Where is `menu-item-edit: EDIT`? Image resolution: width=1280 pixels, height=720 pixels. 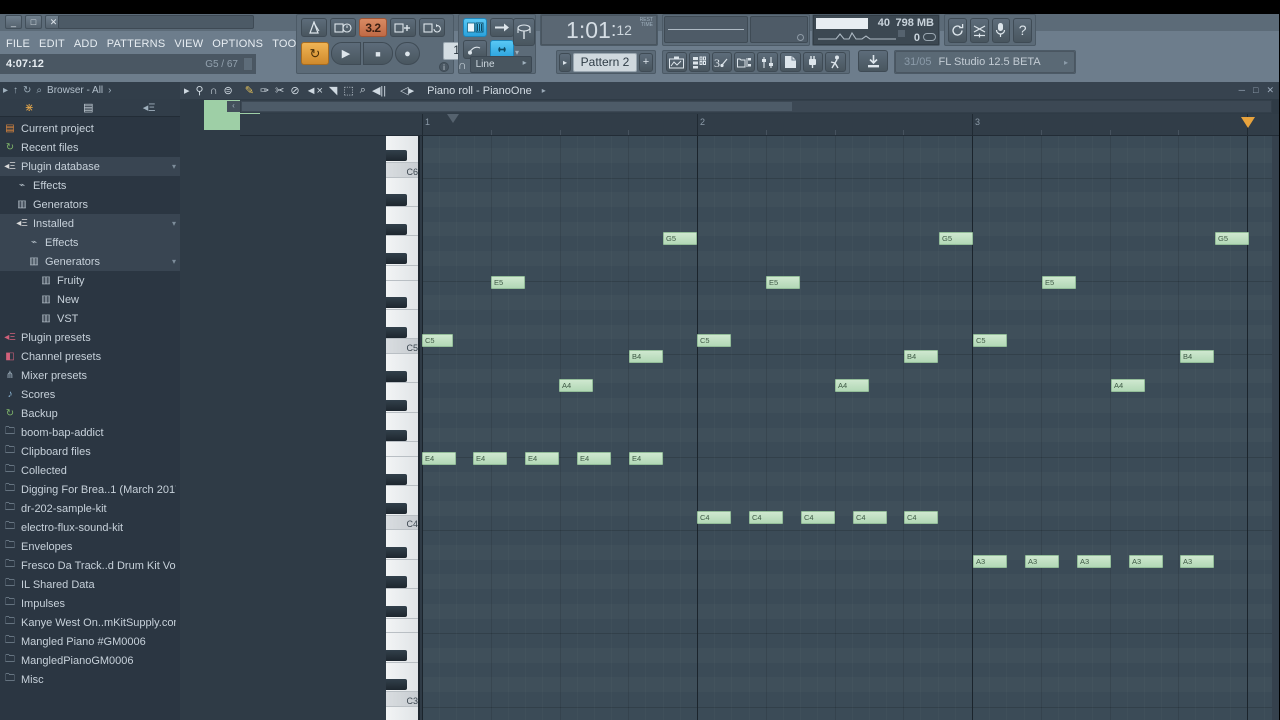
menu-item-edit: EDIT is located at coordinates (52, 44).